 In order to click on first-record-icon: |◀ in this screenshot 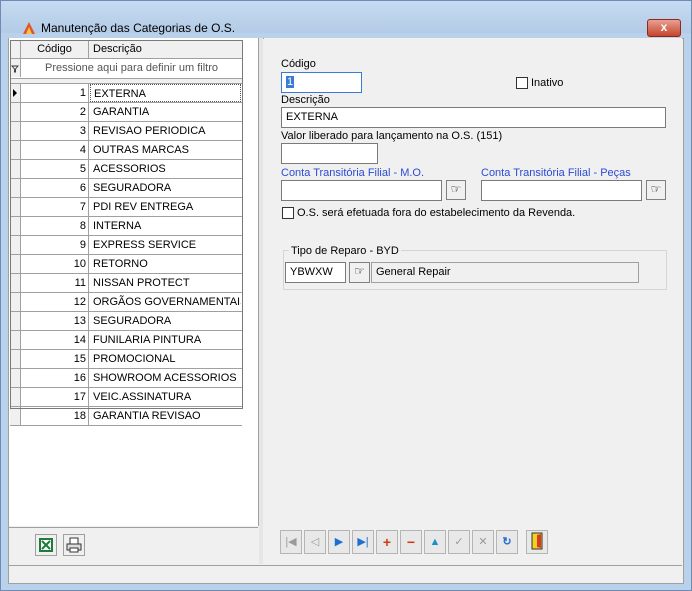, I will do `click(291, 542)`.